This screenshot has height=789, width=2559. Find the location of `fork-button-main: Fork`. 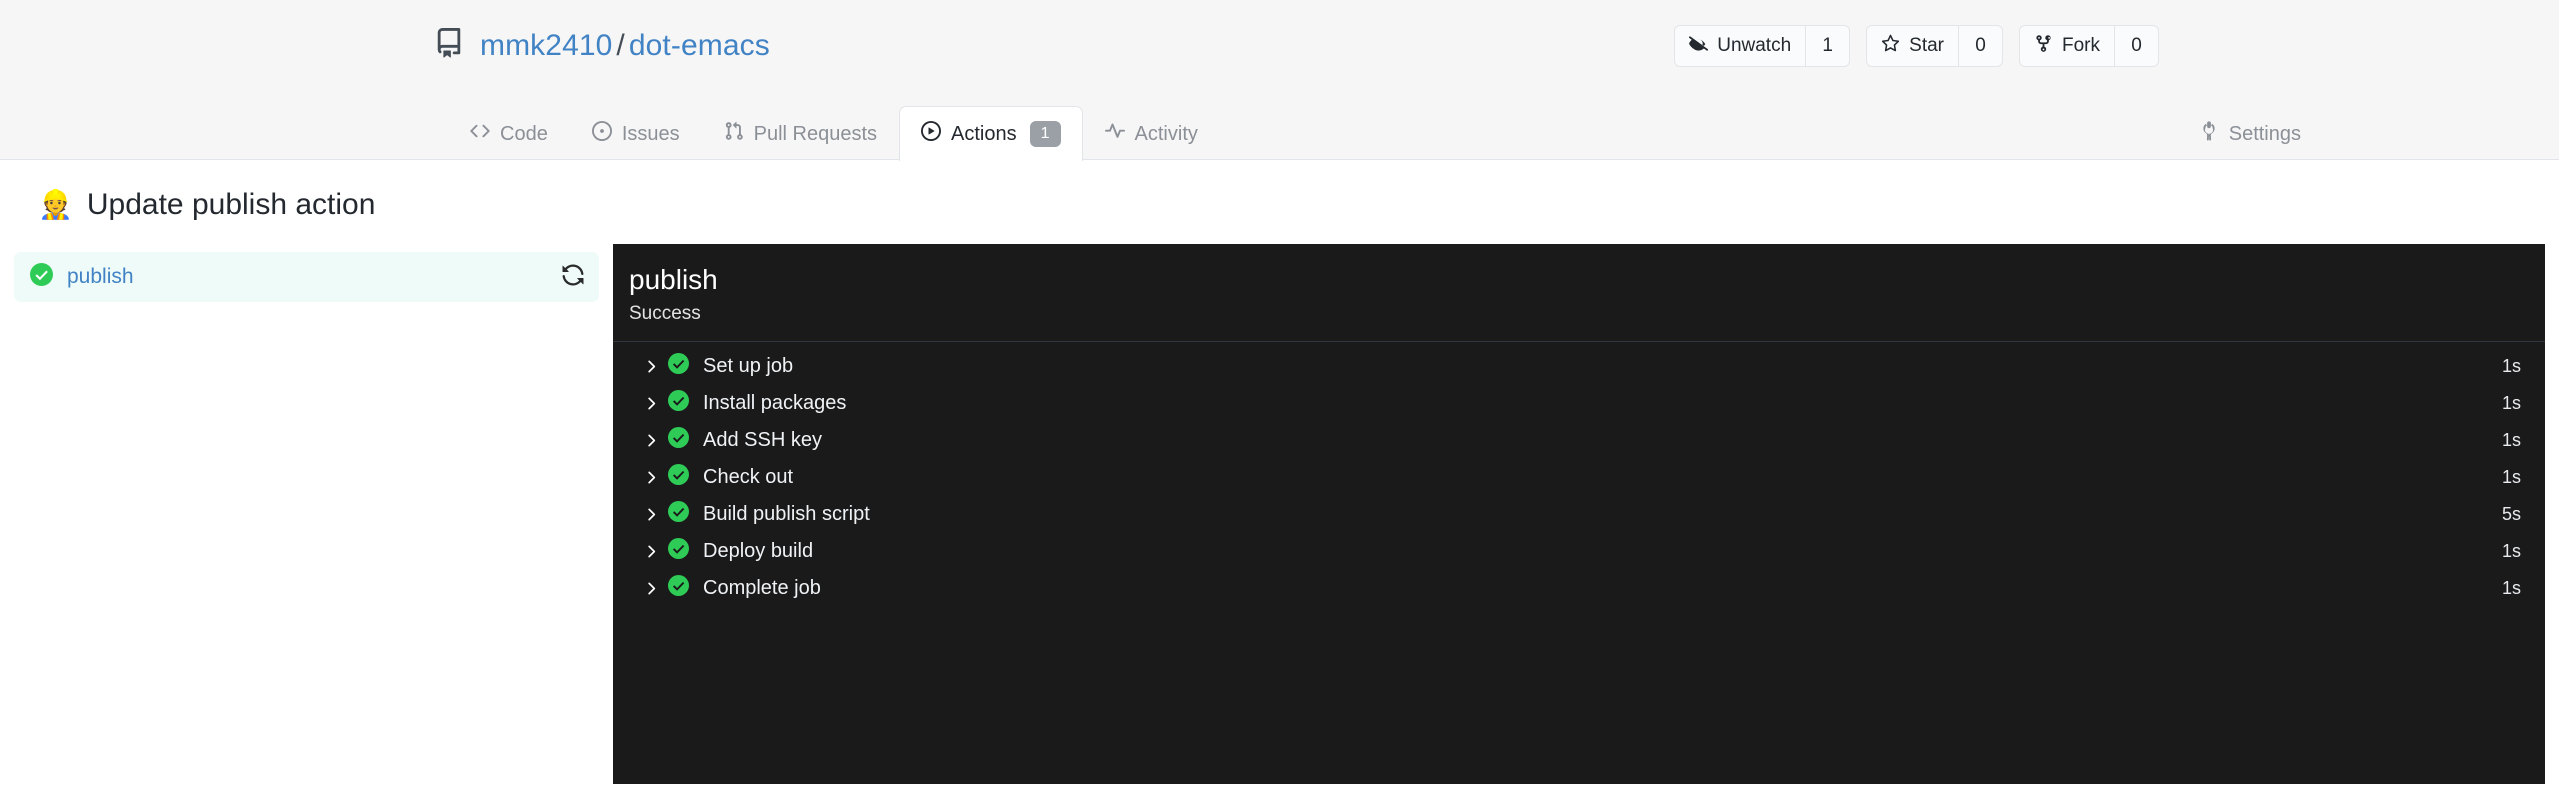

fork-button-main: Fork is located at coordinates (2067, 46).